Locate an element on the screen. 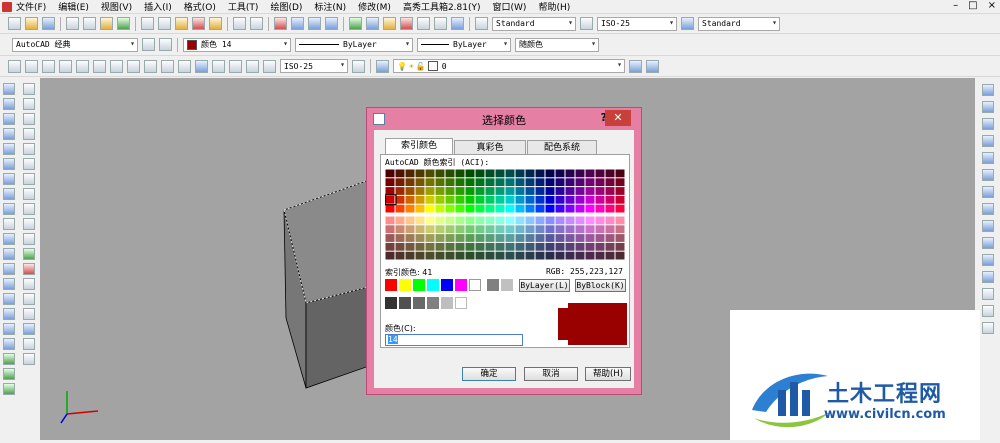  linetype-select: ByLayer is located at coordinates (354, 44).